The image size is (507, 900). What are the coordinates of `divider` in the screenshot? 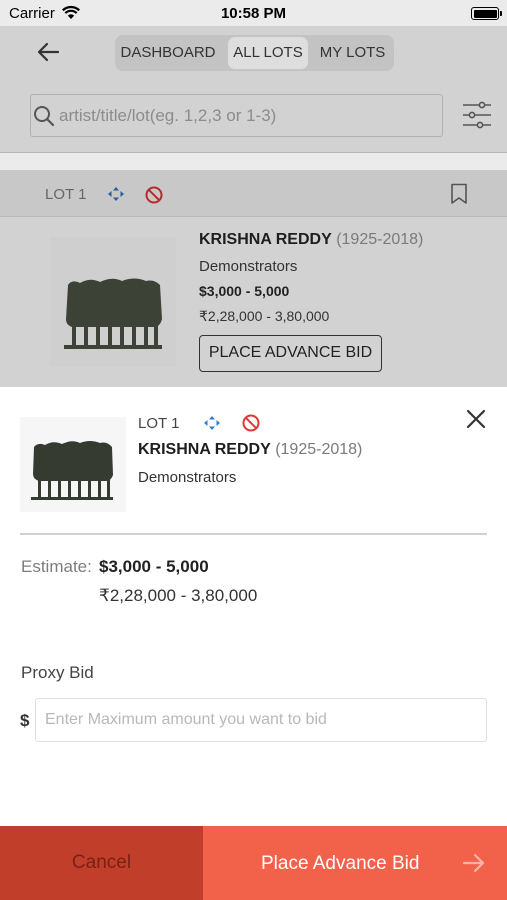 It's located at (253, 534).